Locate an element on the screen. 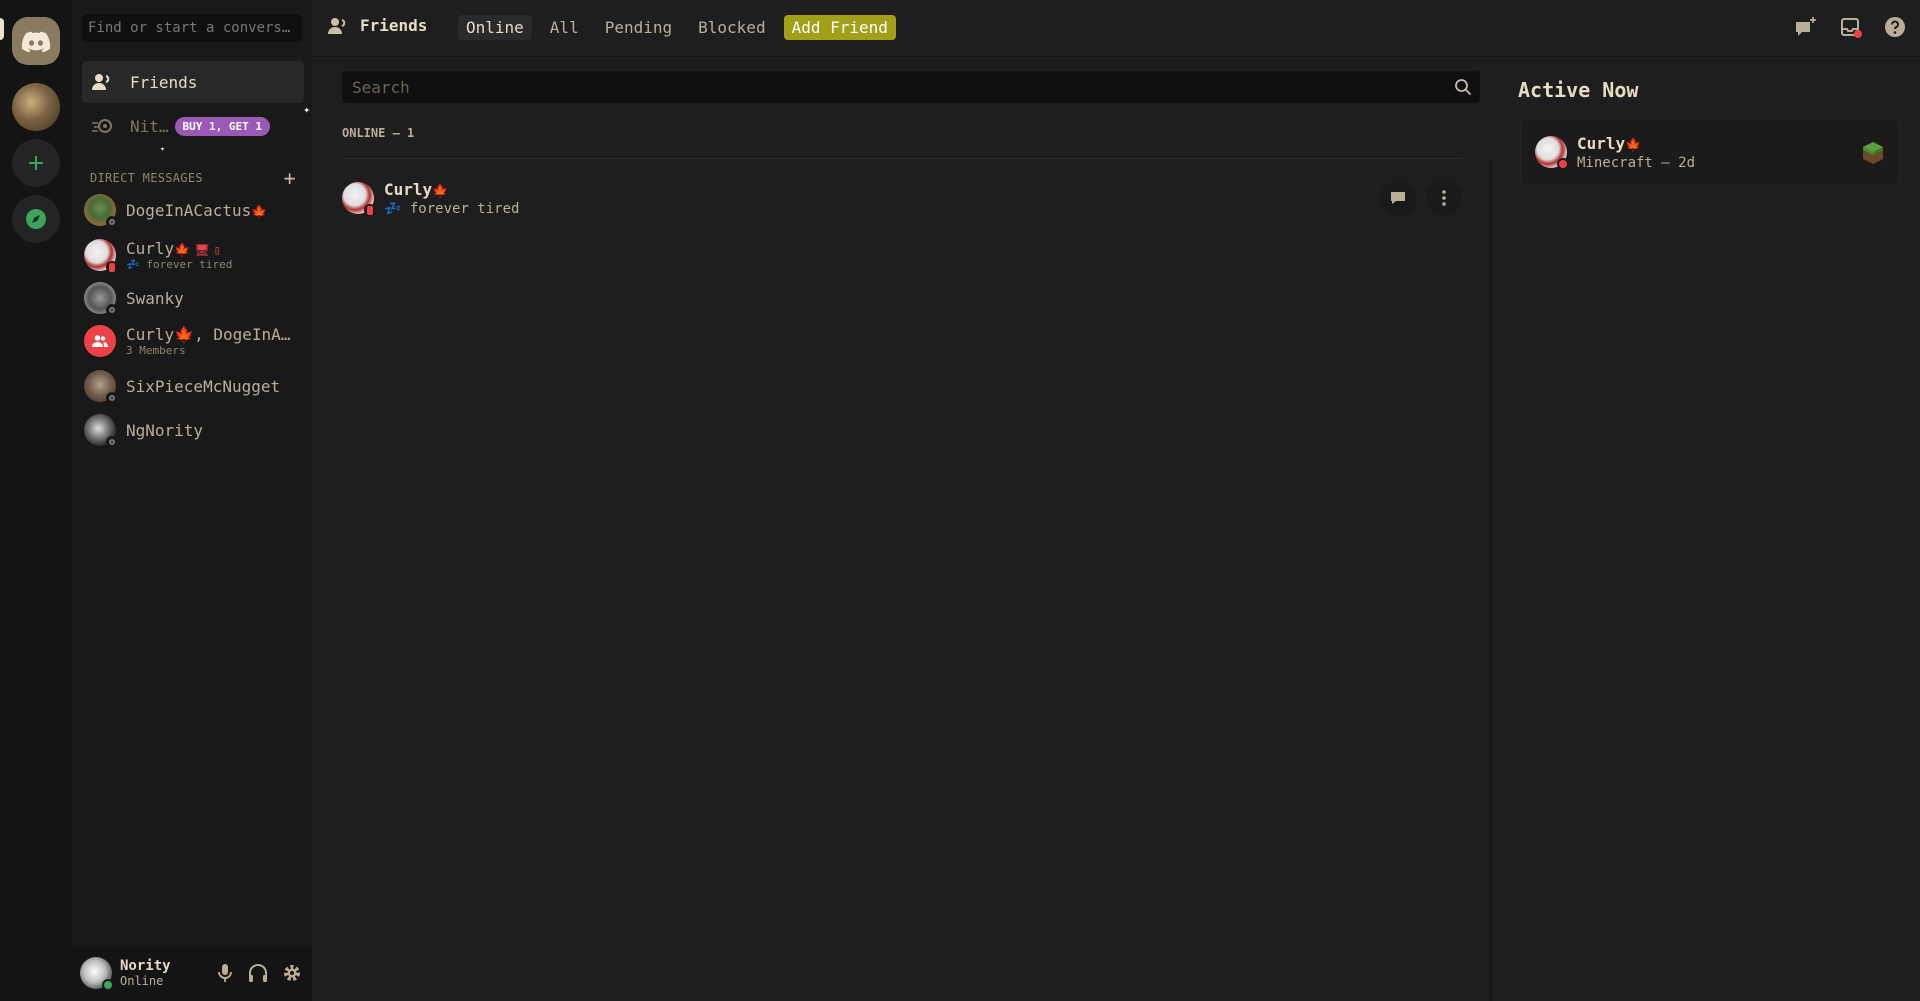 This screenshot has width=1920, height=1001. user-avatar is located at coordinates (97, 974).